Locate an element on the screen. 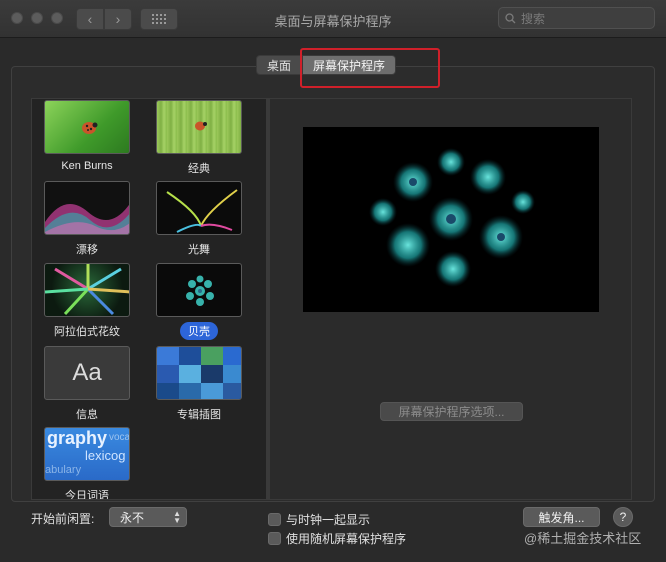  screensaver-item: 贝壳 is located at coordinates (199, 301).